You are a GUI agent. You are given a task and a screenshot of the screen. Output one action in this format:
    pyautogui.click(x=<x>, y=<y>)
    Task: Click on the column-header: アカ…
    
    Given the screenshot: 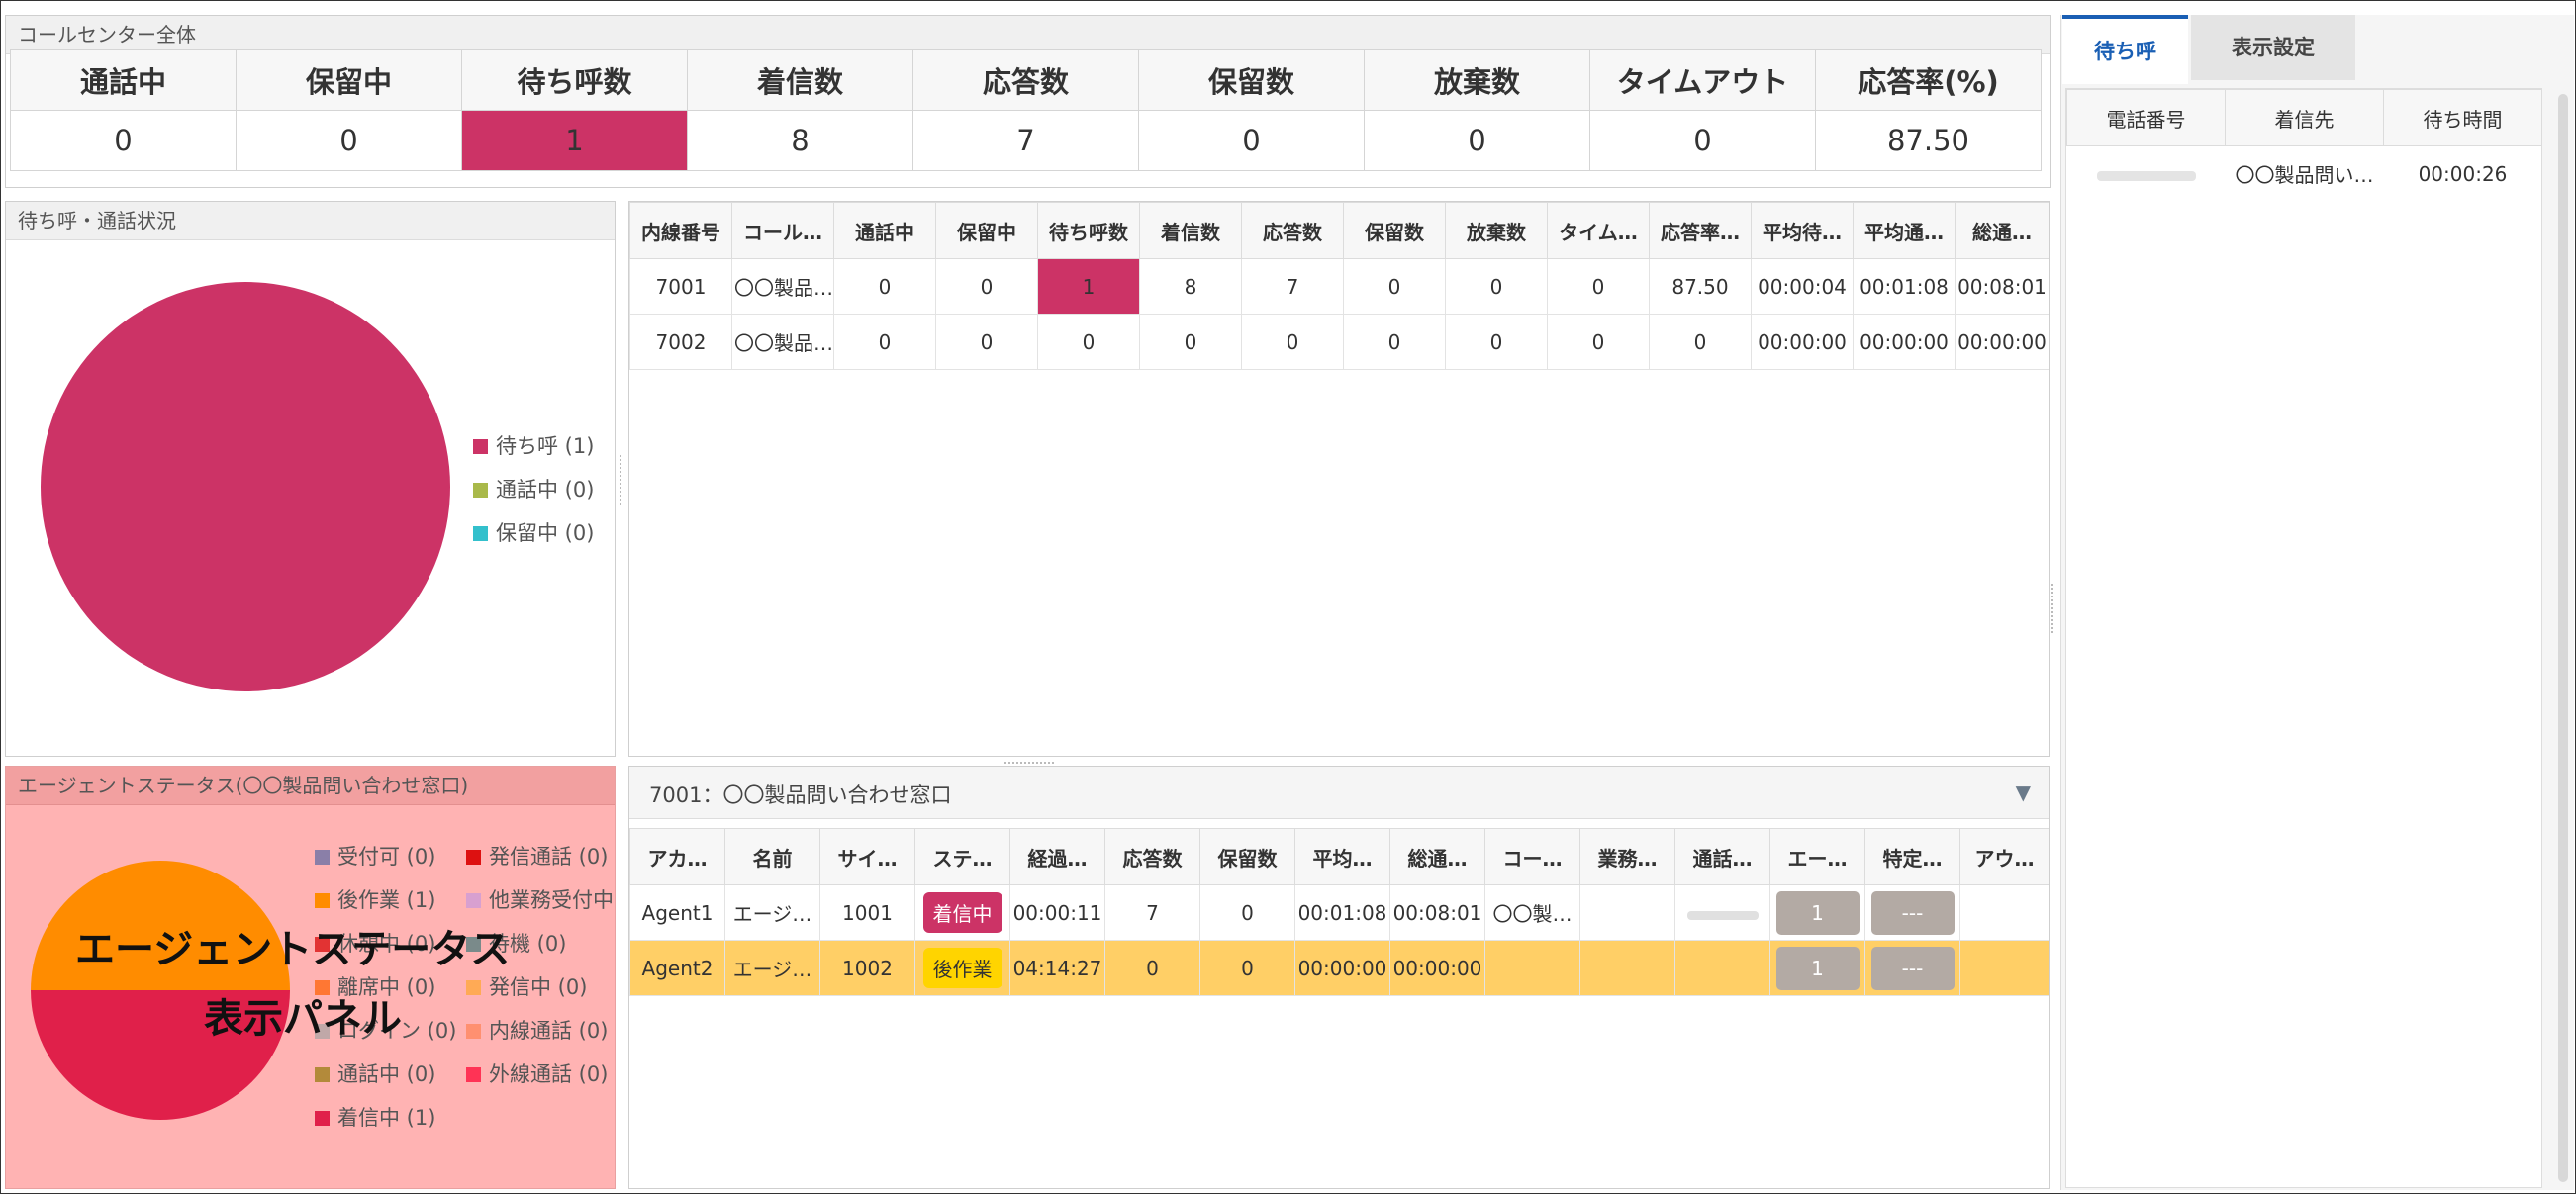 What is the action you would take?
    pyautogui.click(x=677, y=856)
    